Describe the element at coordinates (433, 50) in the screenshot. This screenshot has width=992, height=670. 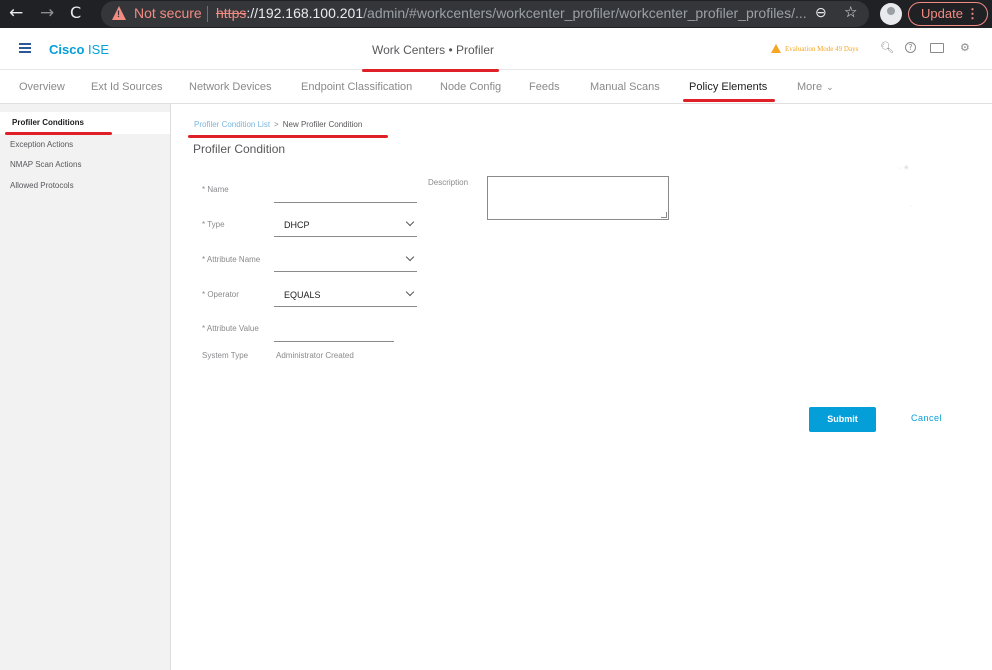
I see `page-heading: Work Centers • Profiler` at that location.